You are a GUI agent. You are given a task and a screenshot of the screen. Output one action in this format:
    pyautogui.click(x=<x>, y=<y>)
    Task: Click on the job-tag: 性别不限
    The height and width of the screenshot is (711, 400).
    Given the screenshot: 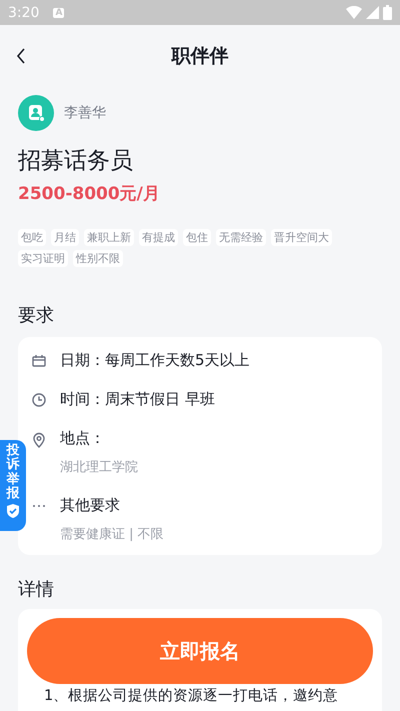 What is the action you would take?
    pyautogui.click(x=98, y=258)
    